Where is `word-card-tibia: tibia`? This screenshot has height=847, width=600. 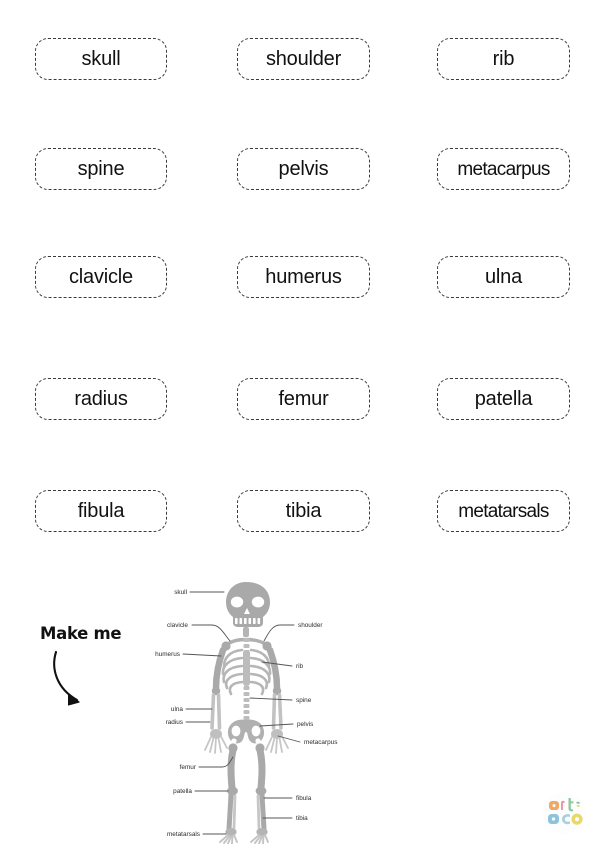 word-card-tibia: tibia is located at coordinates (303, 511).